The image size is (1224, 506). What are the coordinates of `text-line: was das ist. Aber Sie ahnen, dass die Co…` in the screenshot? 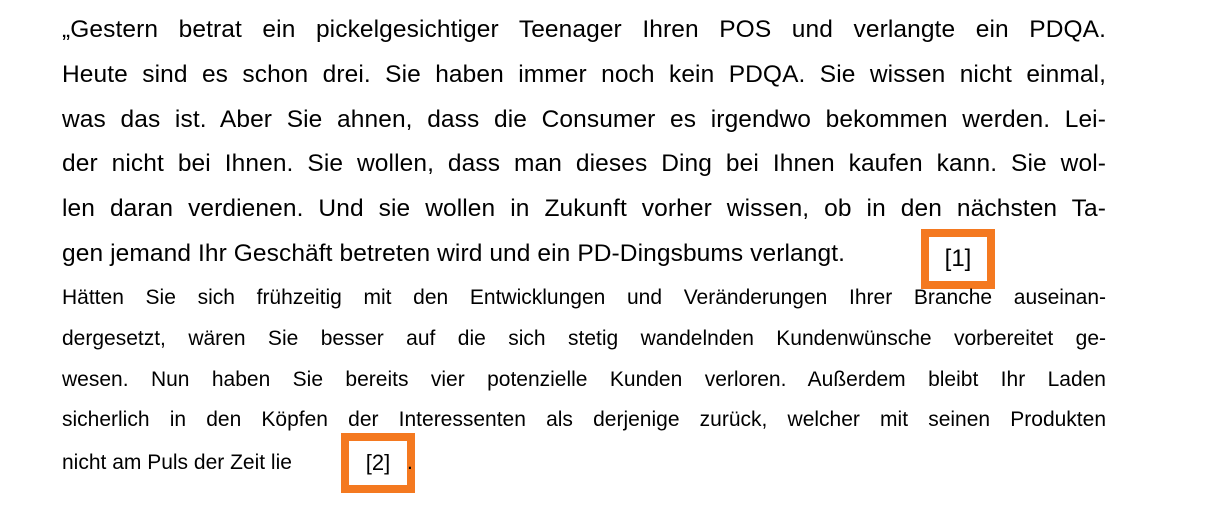 It's located at (584, 119).